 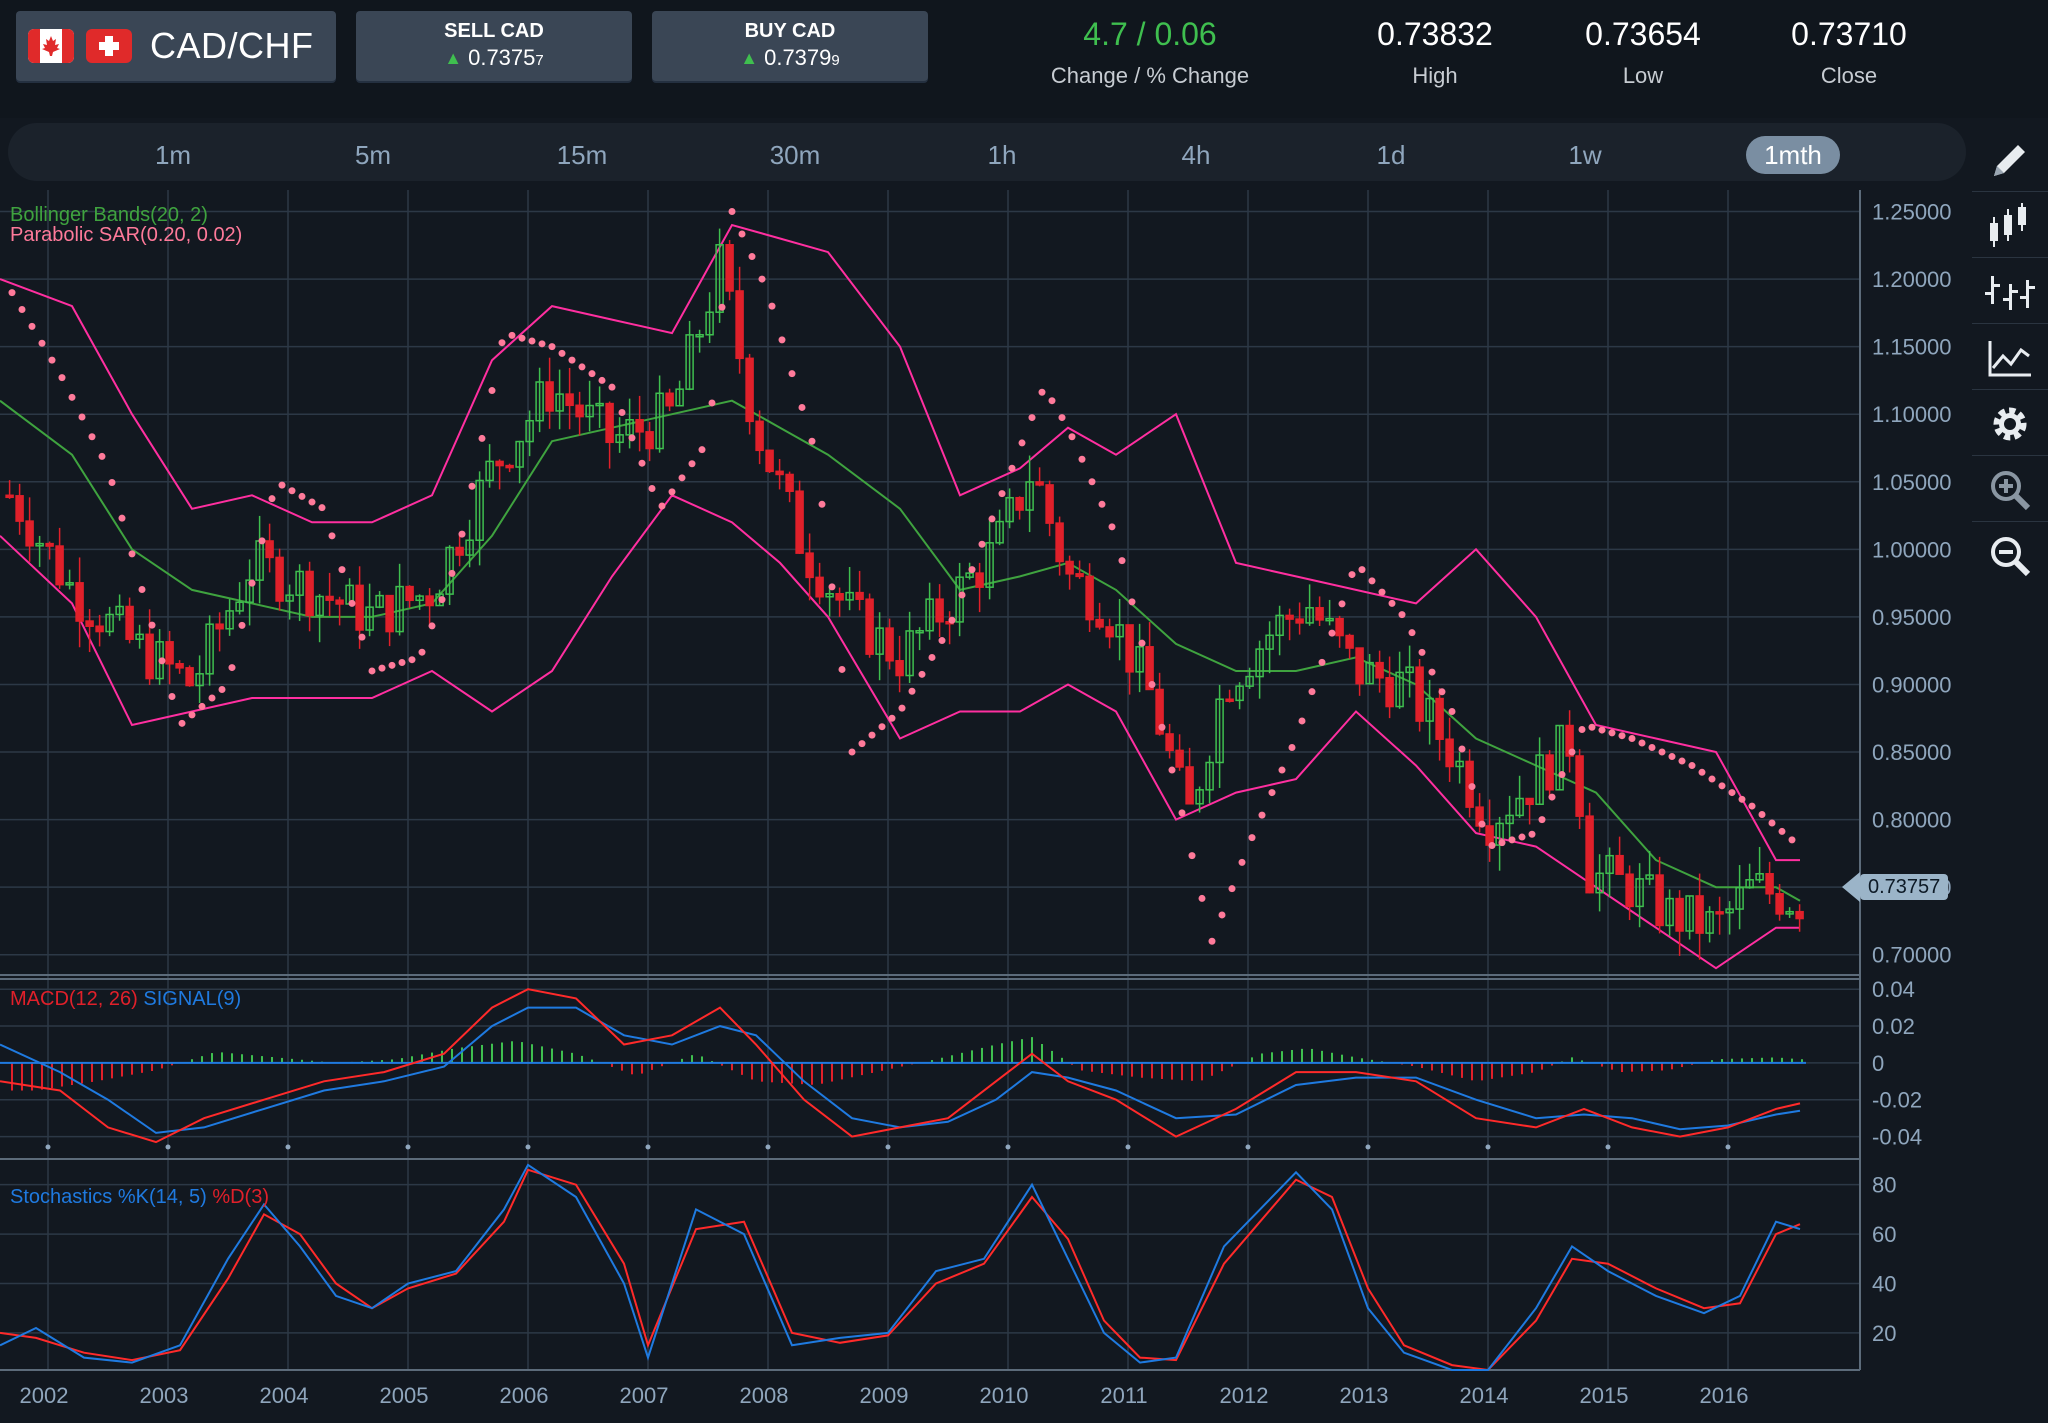 I want to click on timeframe-1mth: 1mth, so click(x=1793, y=155).